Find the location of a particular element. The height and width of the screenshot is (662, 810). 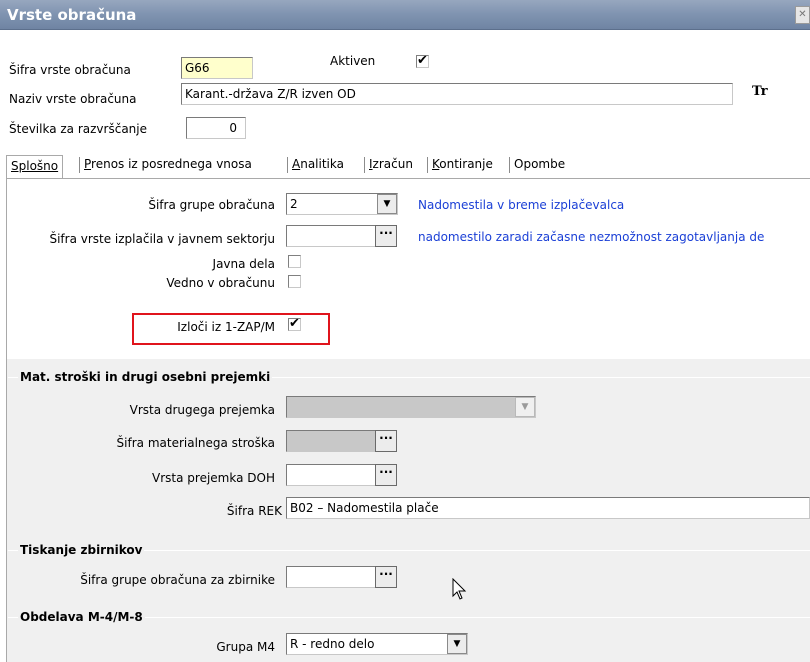

payout-label: Šifra vrste izplačila v javnem sektorju is located at coordinates (162, 239).